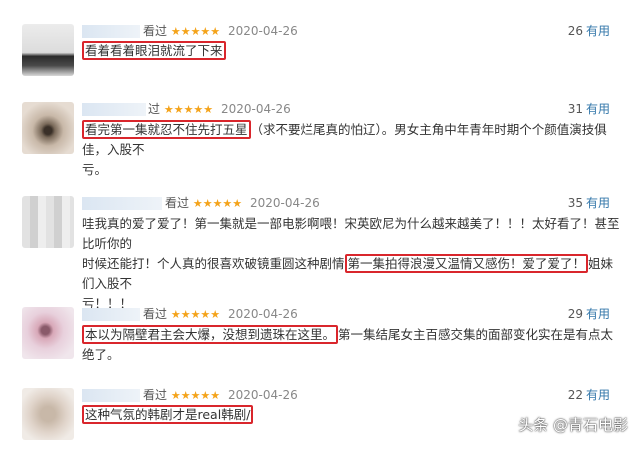 The width and height of the screenshot is (640, 449). Describe the element at coordinates (575, 31) in the screenshot. I see `useful-count: 26` at that location.